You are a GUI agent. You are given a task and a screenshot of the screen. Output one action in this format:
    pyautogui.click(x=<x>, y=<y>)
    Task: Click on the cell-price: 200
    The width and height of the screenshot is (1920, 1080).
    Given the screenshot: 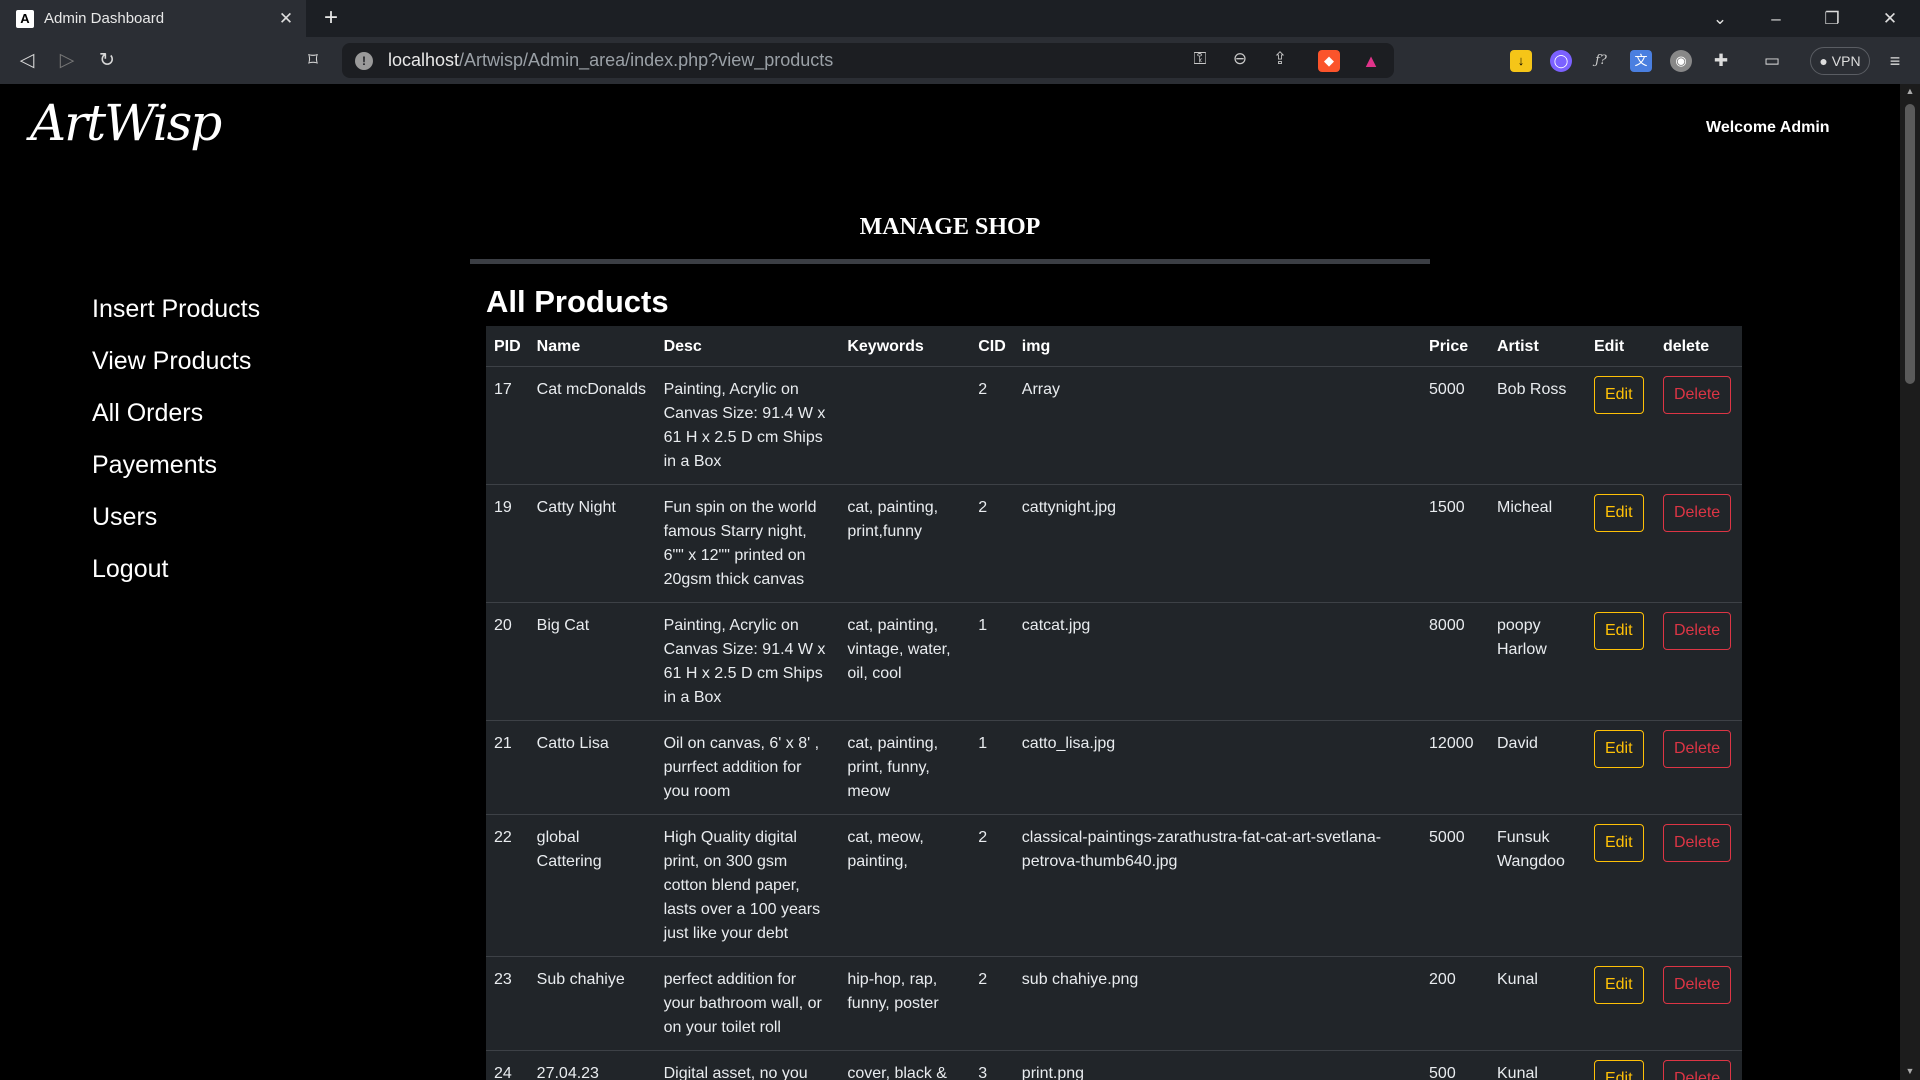 What is the action you would take?
    pyautogui.click(x=1455, y=1003)
    